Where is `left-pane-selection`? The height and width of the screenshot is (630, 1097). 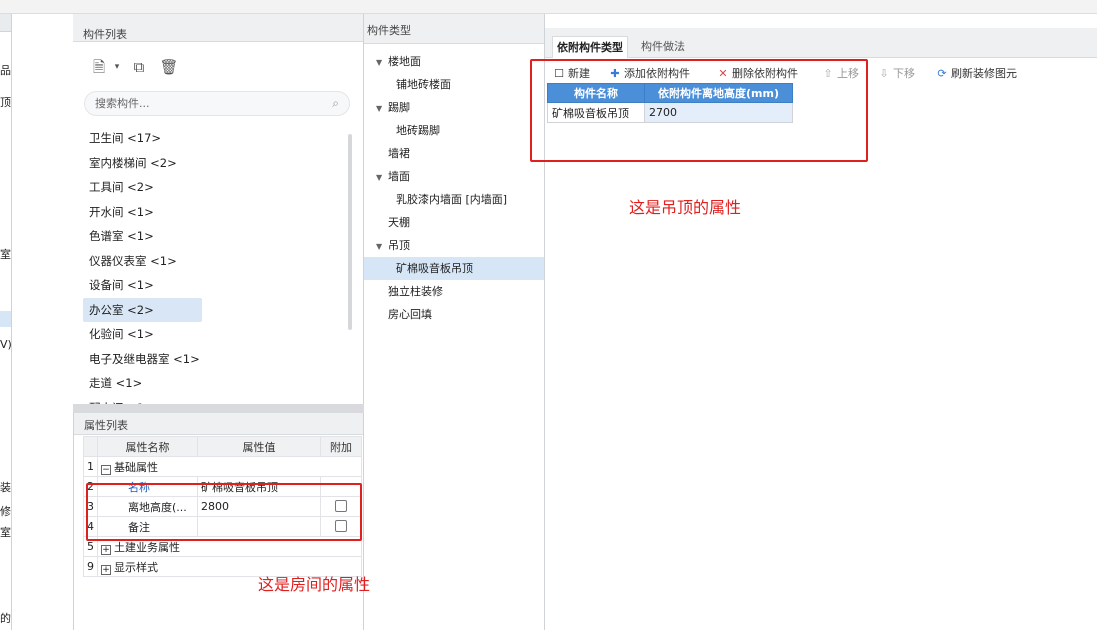 left-pane-selection is located at coordinates (5, 319).